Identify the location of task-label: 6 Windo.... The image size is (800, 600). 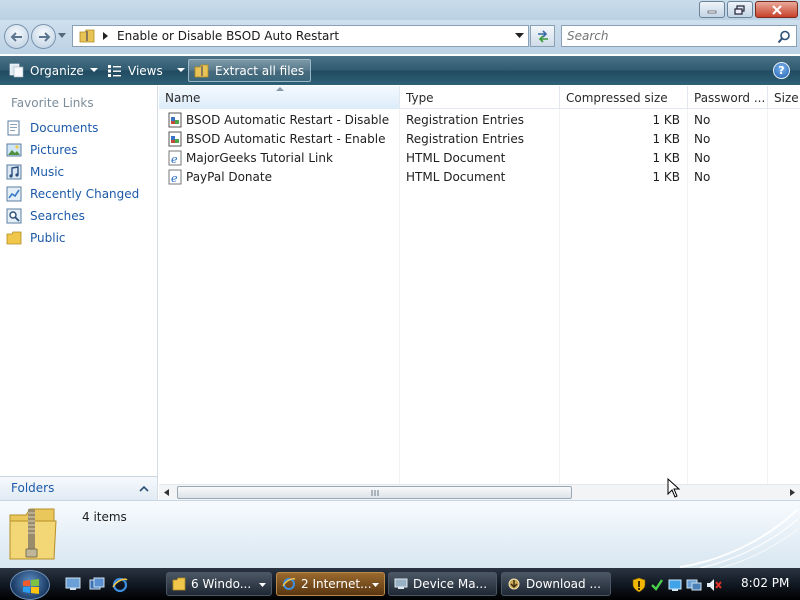
(221, 584).